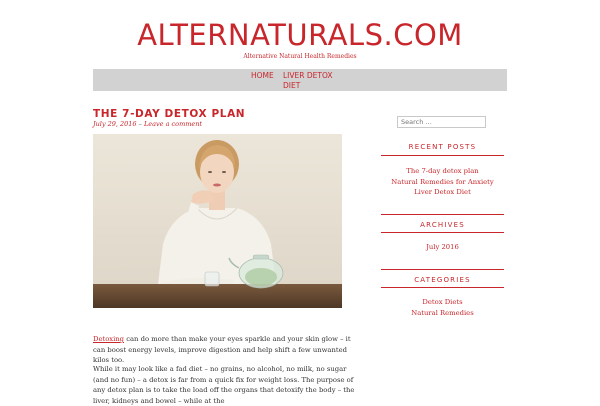  I want to click on post-date: July 29, 2016, so click(115, 124).